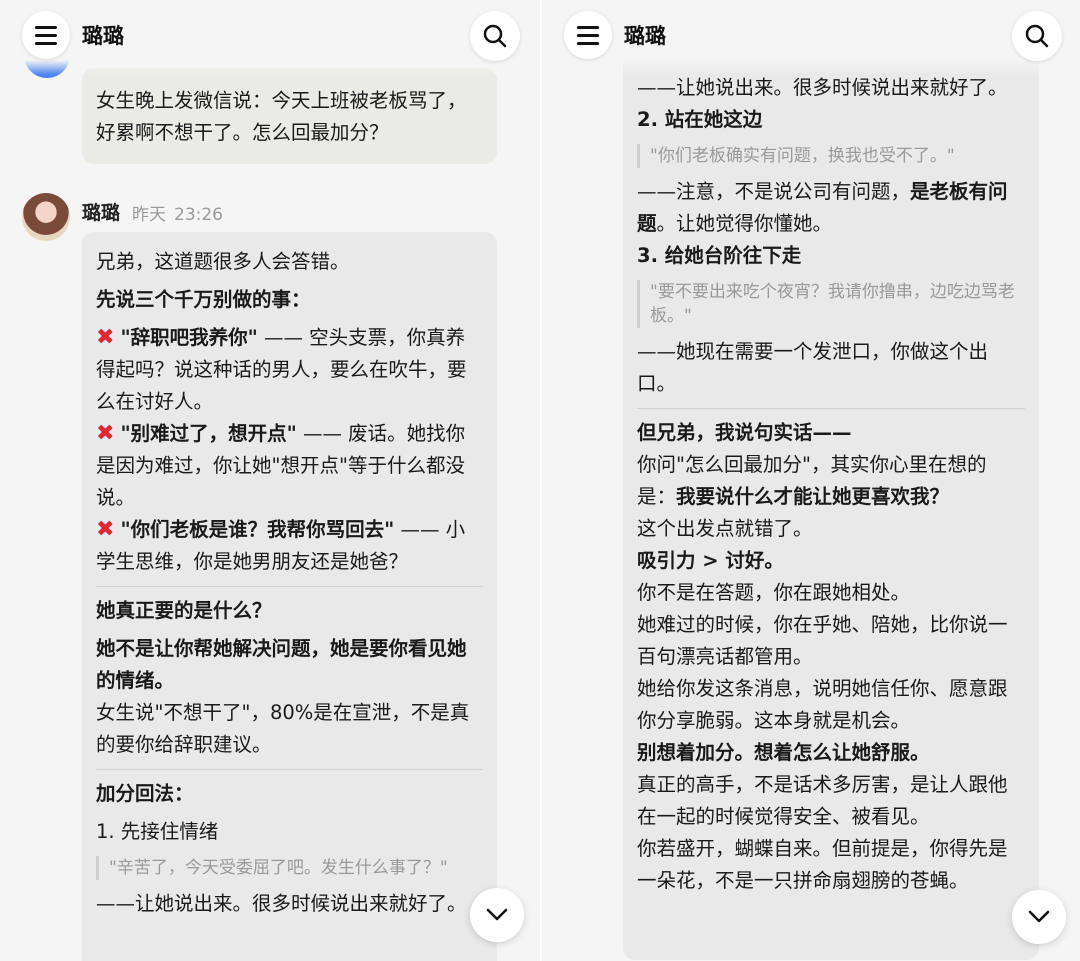  I want to click on assistant-name: 璐璐, so click(101, 213).